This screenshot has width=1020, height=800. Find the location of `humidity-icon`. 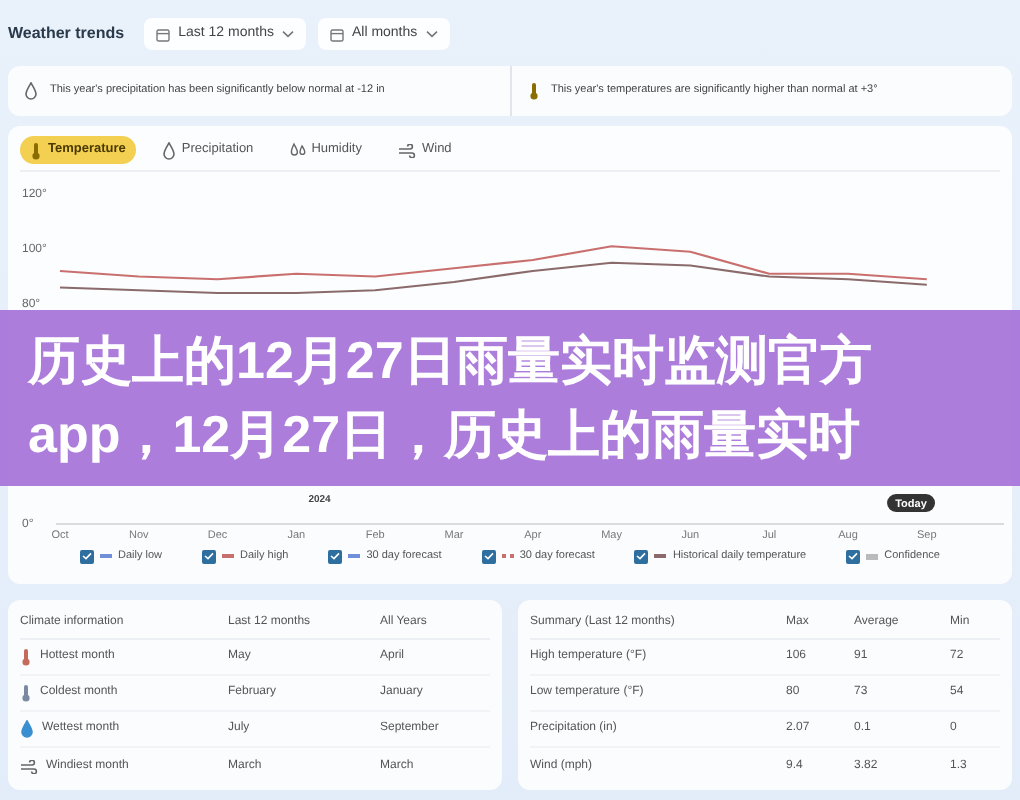

humidity-icon is located at coordinates (297, 150).